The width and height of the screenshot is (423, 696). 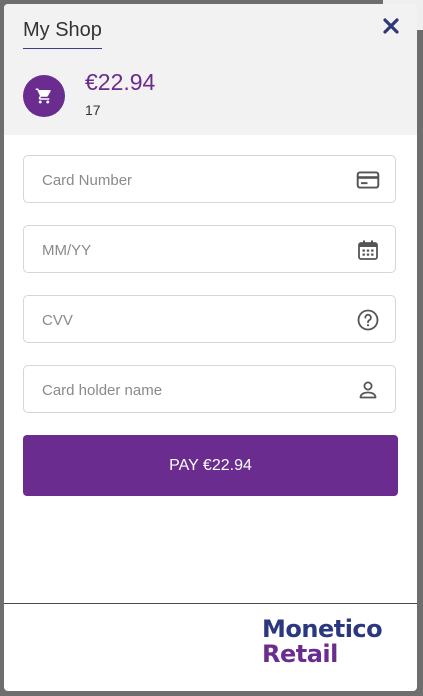 I want to click on card-number-field, so click(x=209, y=179).